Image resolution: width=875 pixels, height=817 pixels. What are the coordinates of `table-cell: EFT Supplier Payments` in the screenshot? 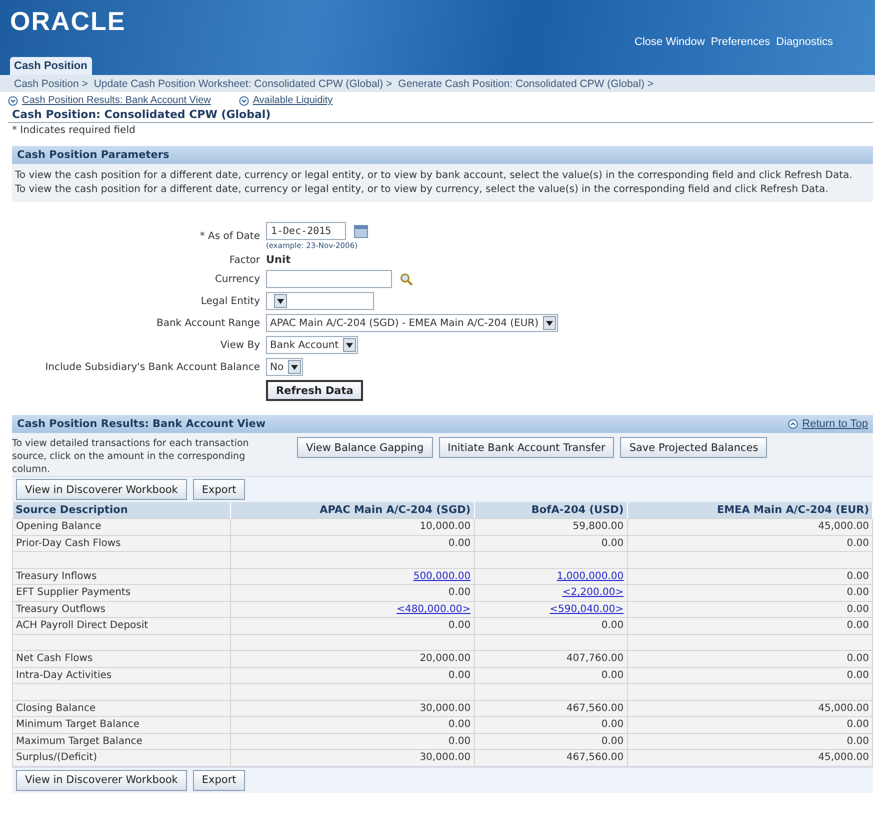 It's located at (121, 592).